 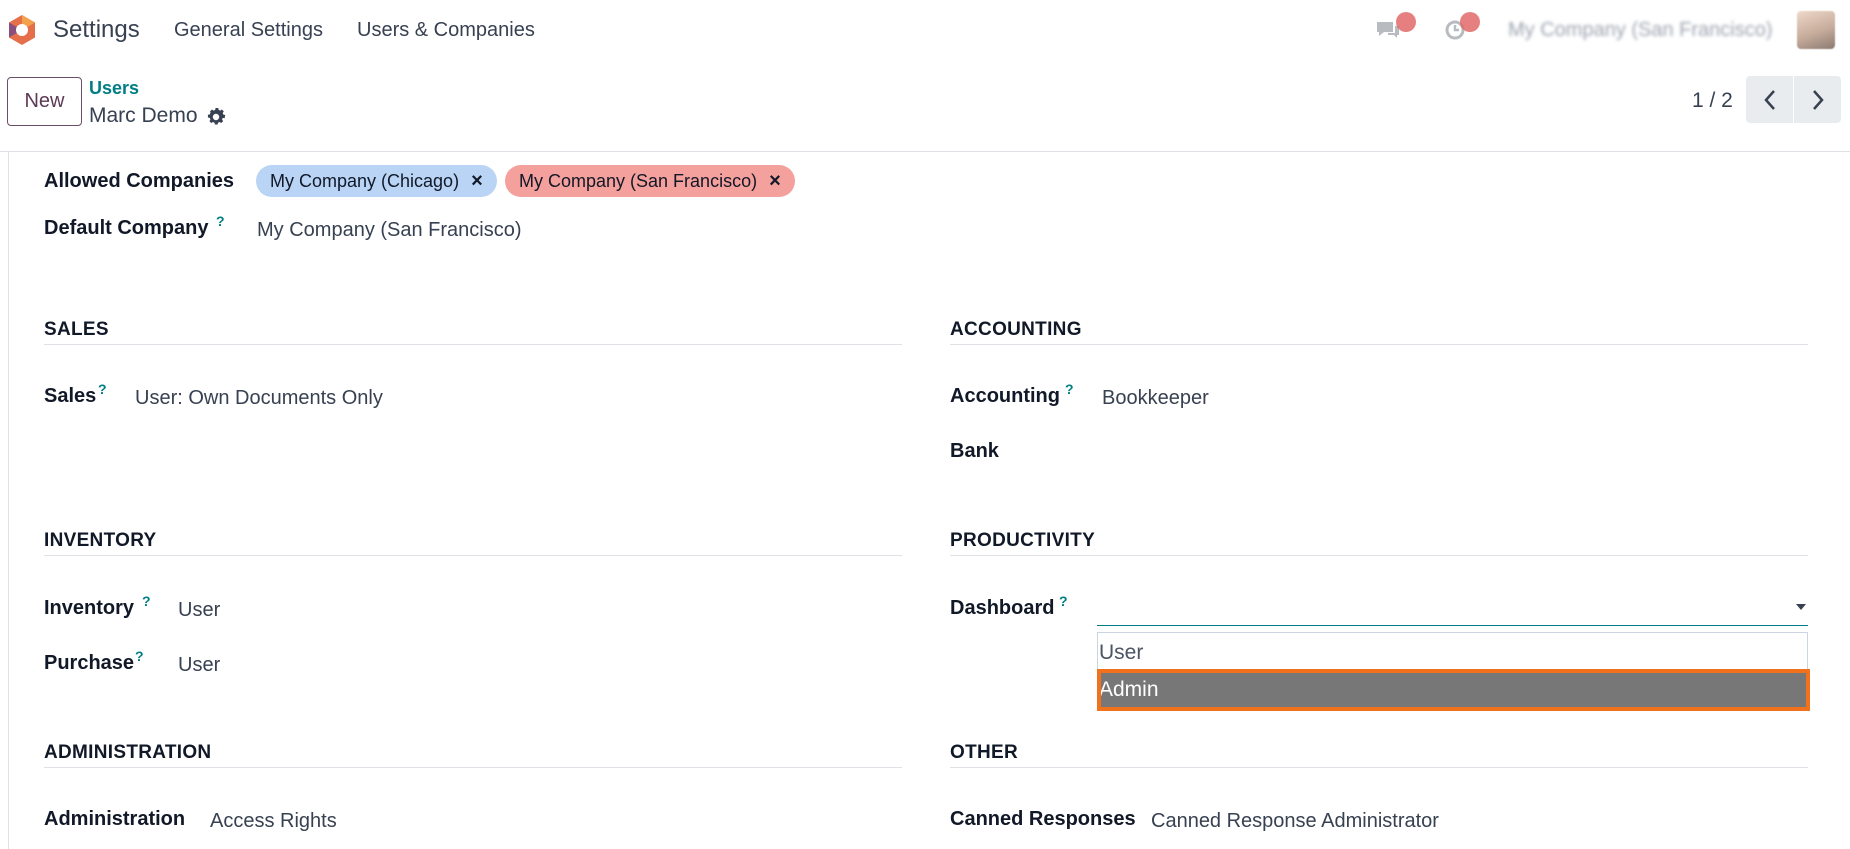 I want to click on canned-responses-field: Canned Response Administrator, so click(x=1295, y=821).